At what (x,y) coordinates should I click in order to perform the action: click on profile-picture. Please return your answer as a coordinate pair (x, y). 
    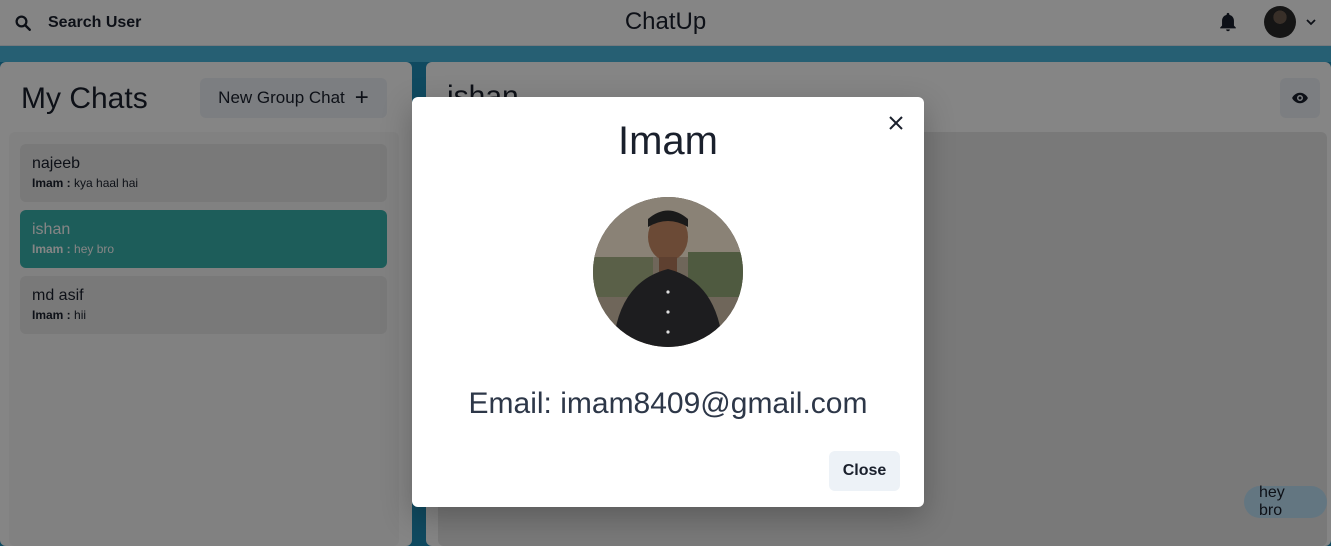
    Looking at the image, I should click on (668, 272).